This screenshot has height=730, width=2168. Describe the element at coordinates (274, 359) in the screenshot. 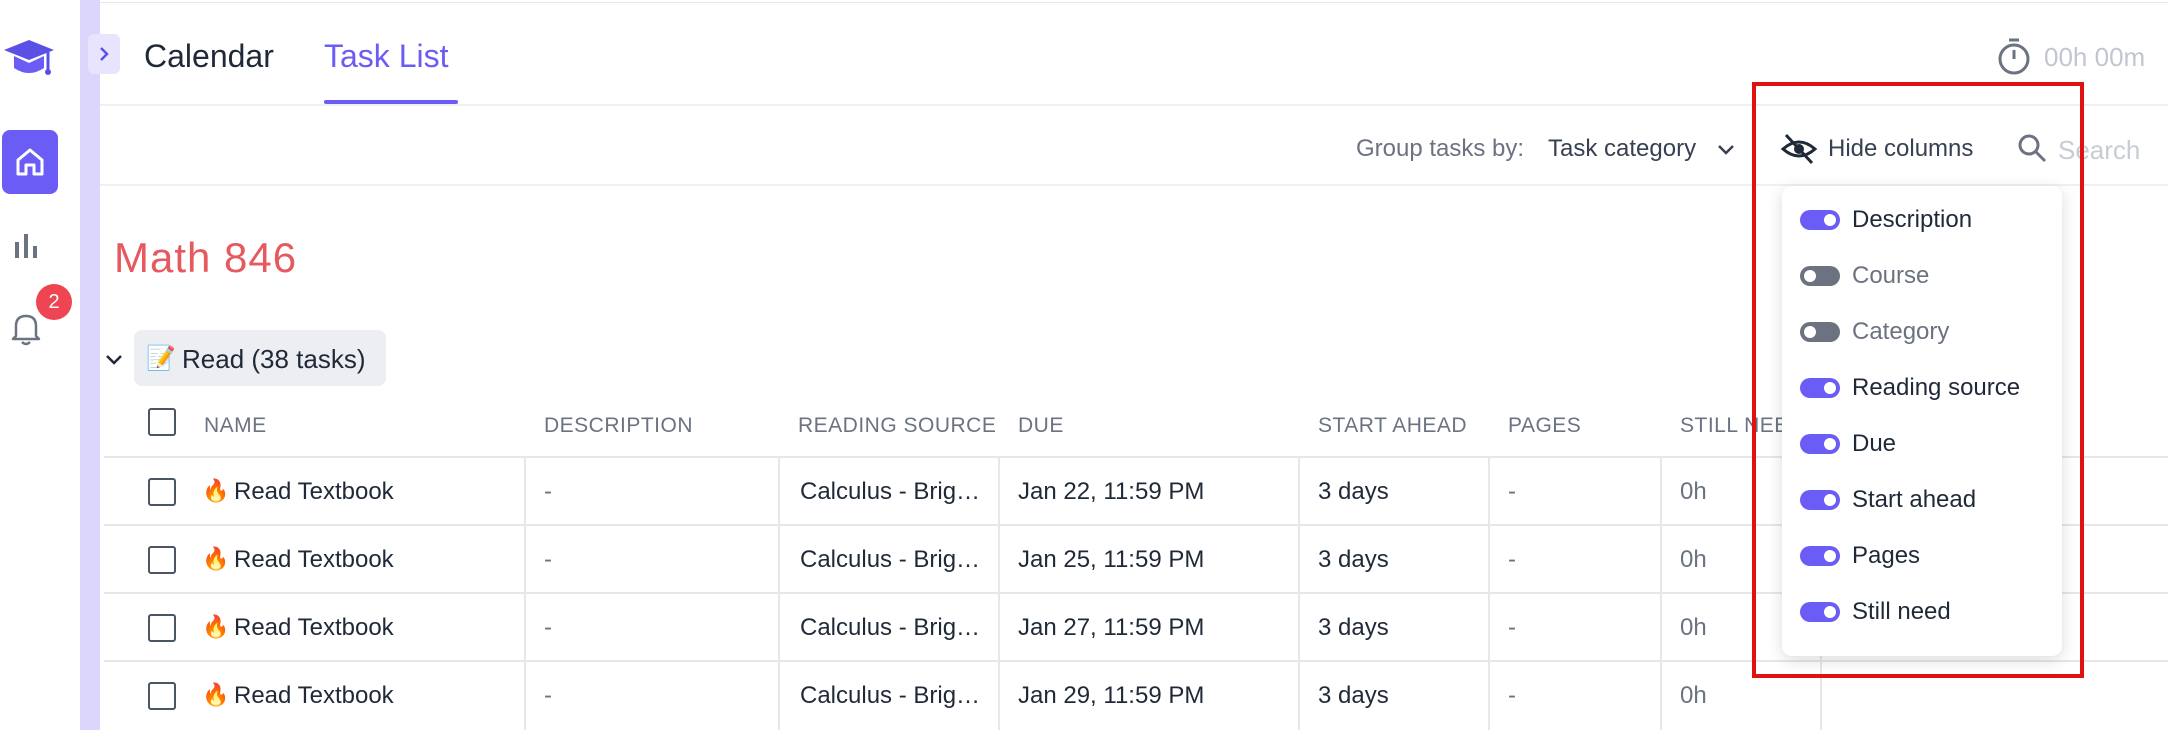

I see `task-group-label: Read (38 tasks)` at that location.